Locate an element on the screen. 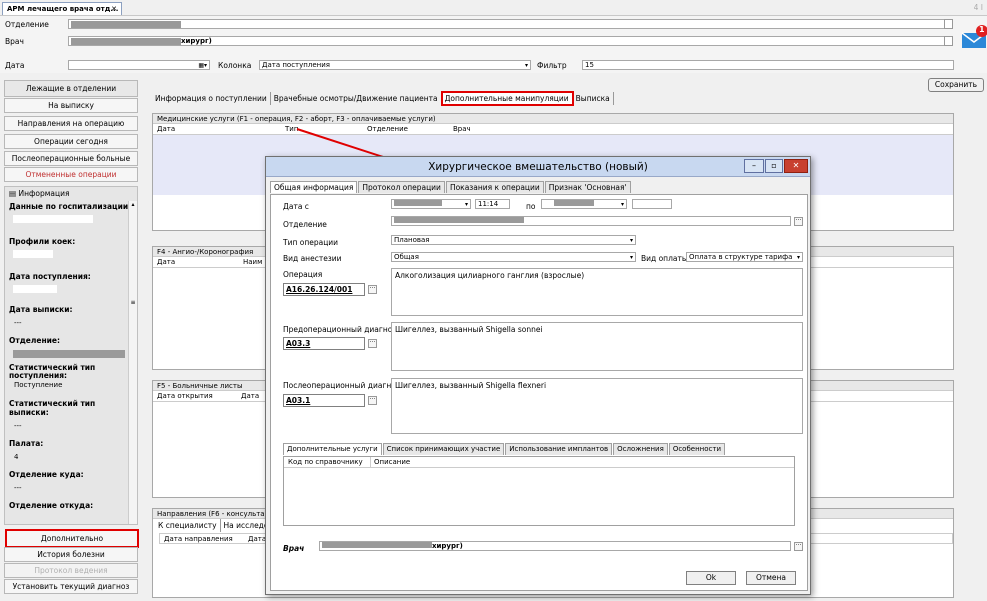 This screenshot has width=987, height=601. chevron-down-icon: ▾ is located at coordinates (798, 257).